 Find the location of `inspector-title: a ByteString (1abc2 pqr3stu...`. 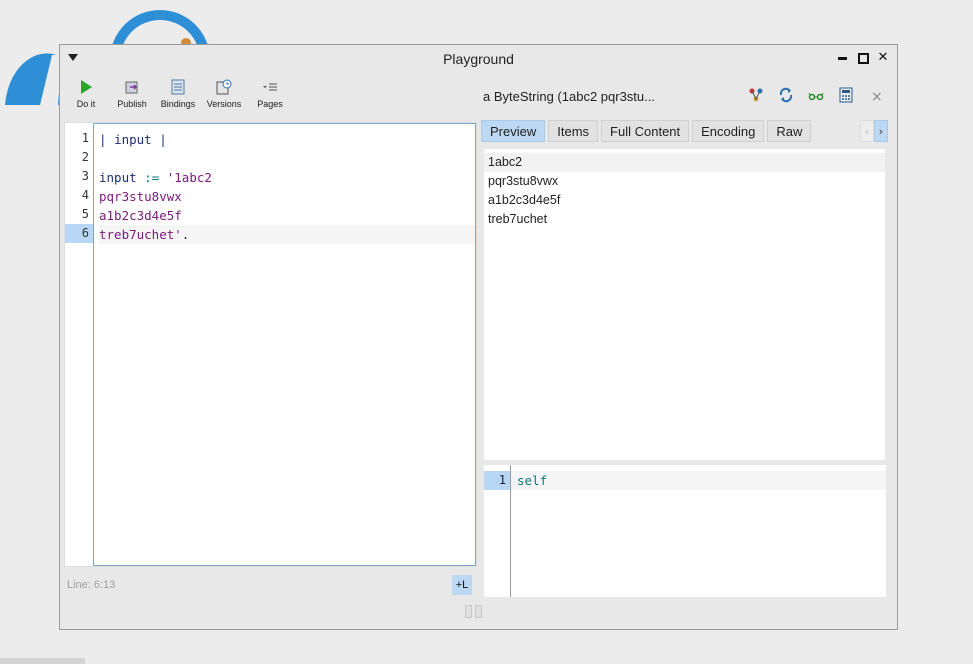

inspector-title: a ByteString (1abc2 pqr3stu... is located at coordinates (569, 96).